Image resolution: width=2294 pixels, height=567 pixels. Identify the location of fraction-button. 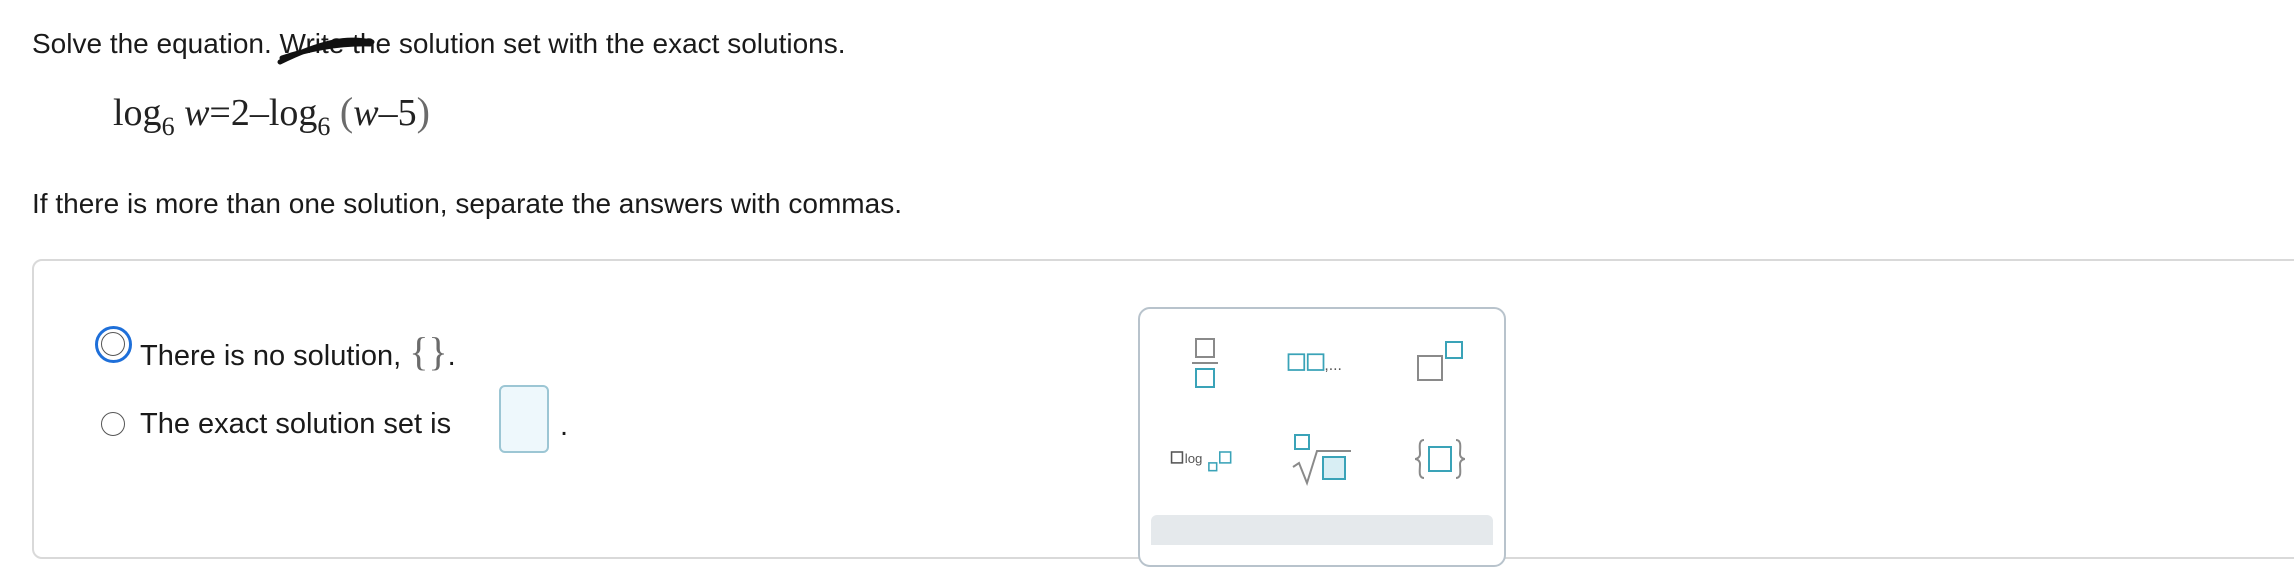
(1205, 363).